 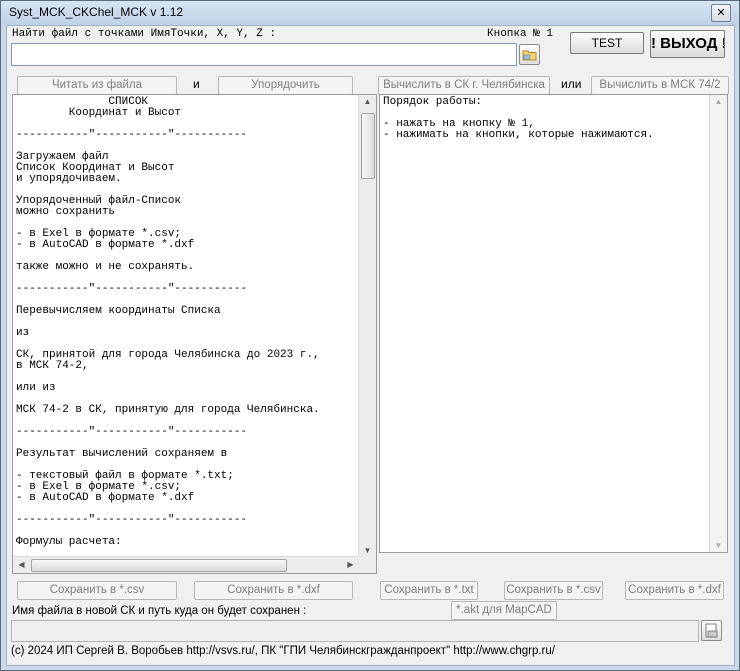 I want to click on save-txt-button: Сохранить в *.txt, so click(x=429, y=590).